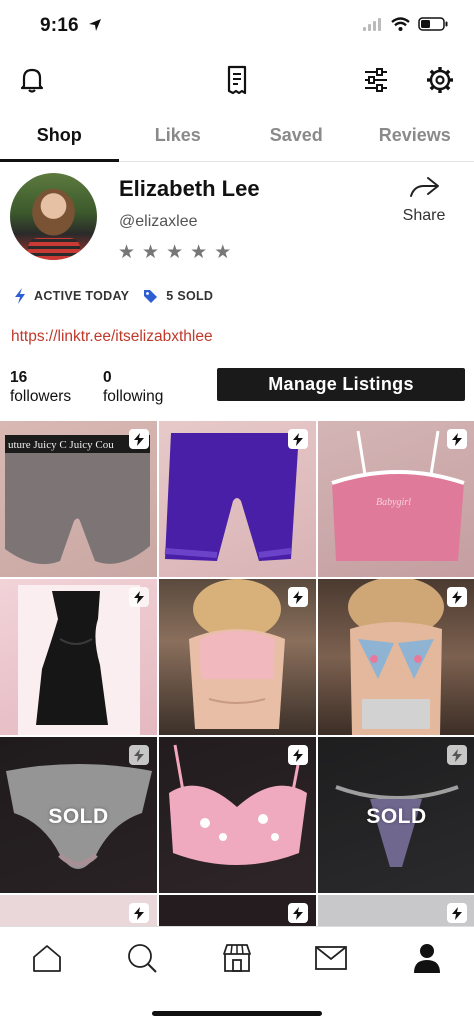 This screenshot has height=1025, width=474. I want to click on battery-icon, so click(433, 24).